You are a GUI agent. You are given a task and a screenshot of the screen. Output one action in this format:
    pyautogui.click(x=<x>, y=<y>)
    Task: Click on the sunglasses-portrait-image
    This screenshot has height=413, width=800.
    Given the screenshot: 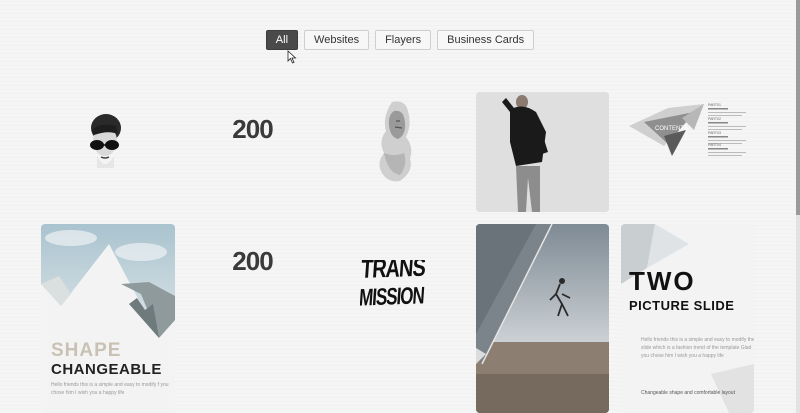 What is the action you would take?
    pyautogui.click(x=105, y=141)
    